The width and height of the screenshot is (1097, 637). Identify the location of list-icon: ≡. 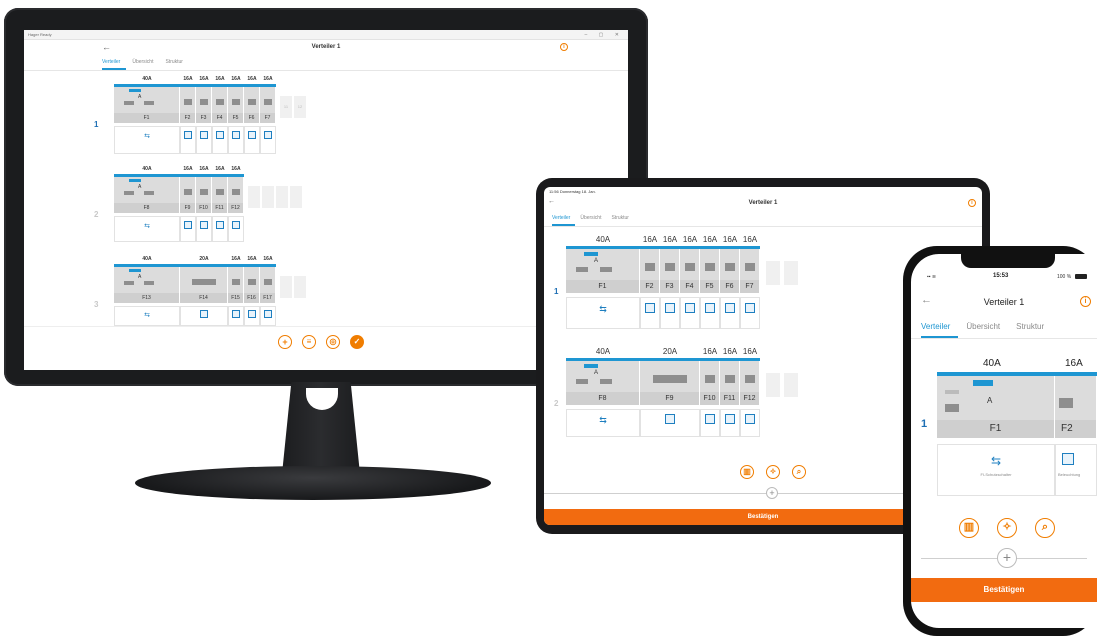
(309, 342).